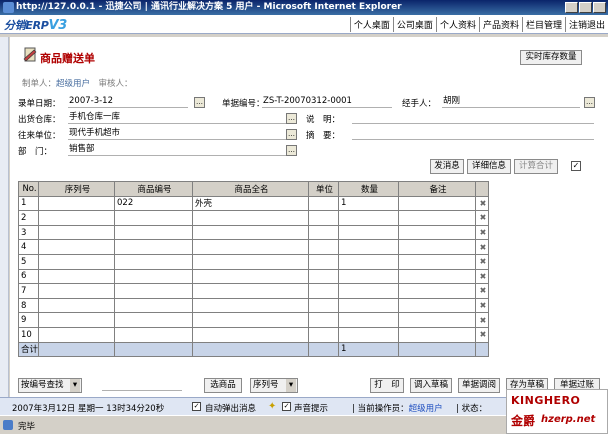 The image size is (608, 434). What do you see at coordinates (50, 385) in the screenshot?
I see `search-mode-select: 按编号查找 ▾` at bounding box center [50, 385].